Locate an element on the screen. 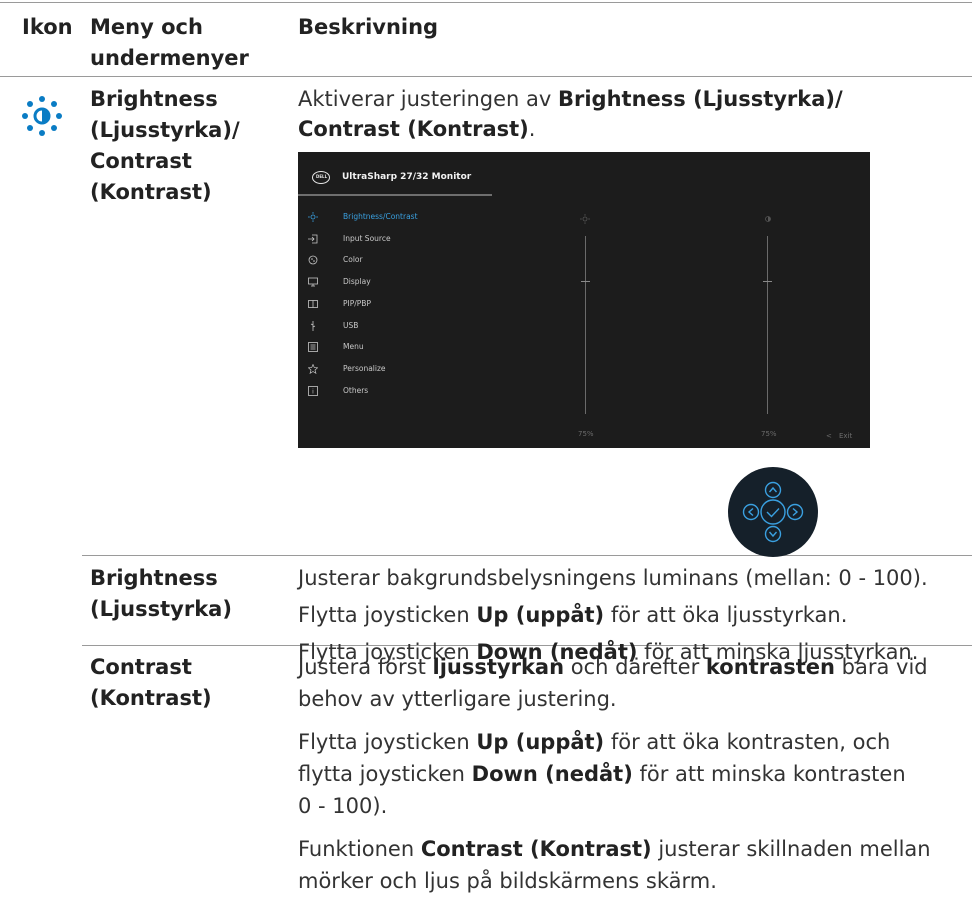  brightness-up-post: för att öka ljusstyrkan. is located at coordinates (726, 615).